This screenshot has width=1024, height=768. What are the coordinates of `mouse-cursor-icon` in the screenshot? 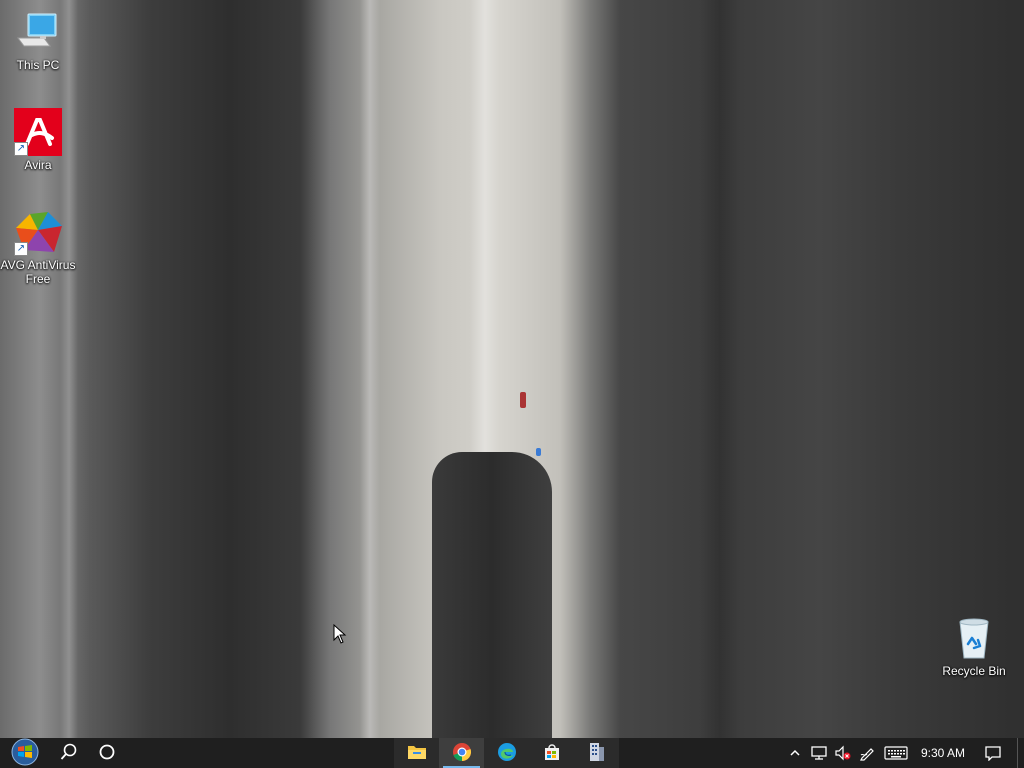 It's located at (340, 636).